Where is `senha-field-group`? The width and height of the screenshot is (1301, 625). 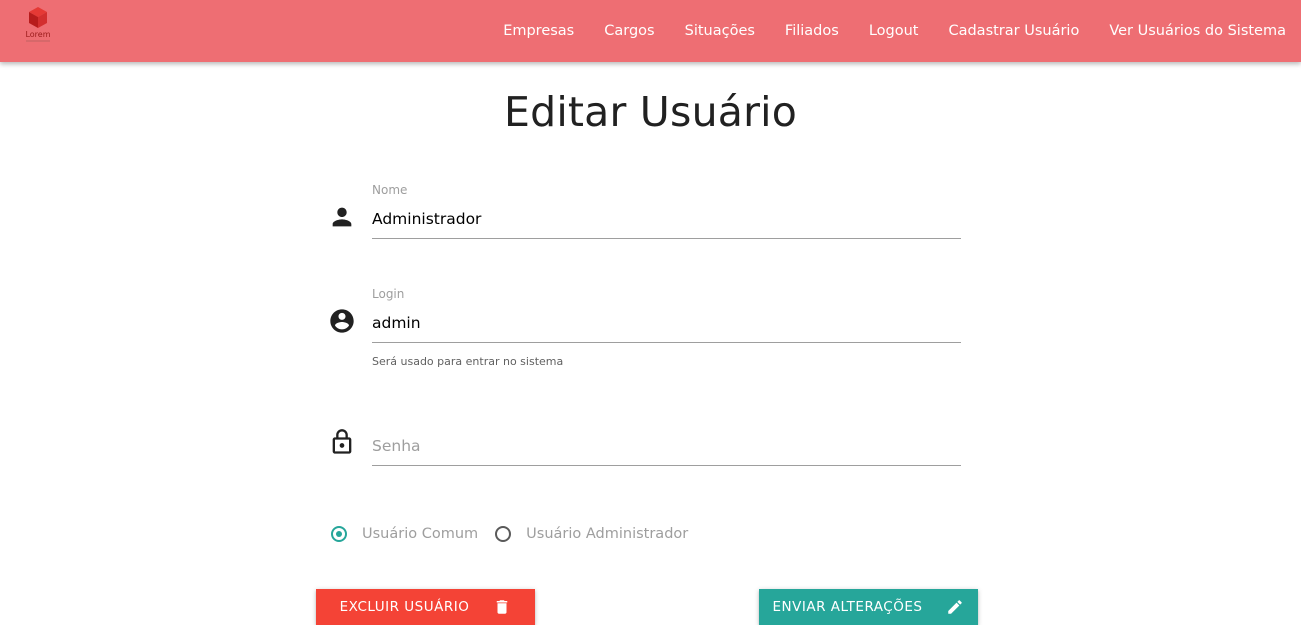 senha-field-group is located at coordinates (644, 447).